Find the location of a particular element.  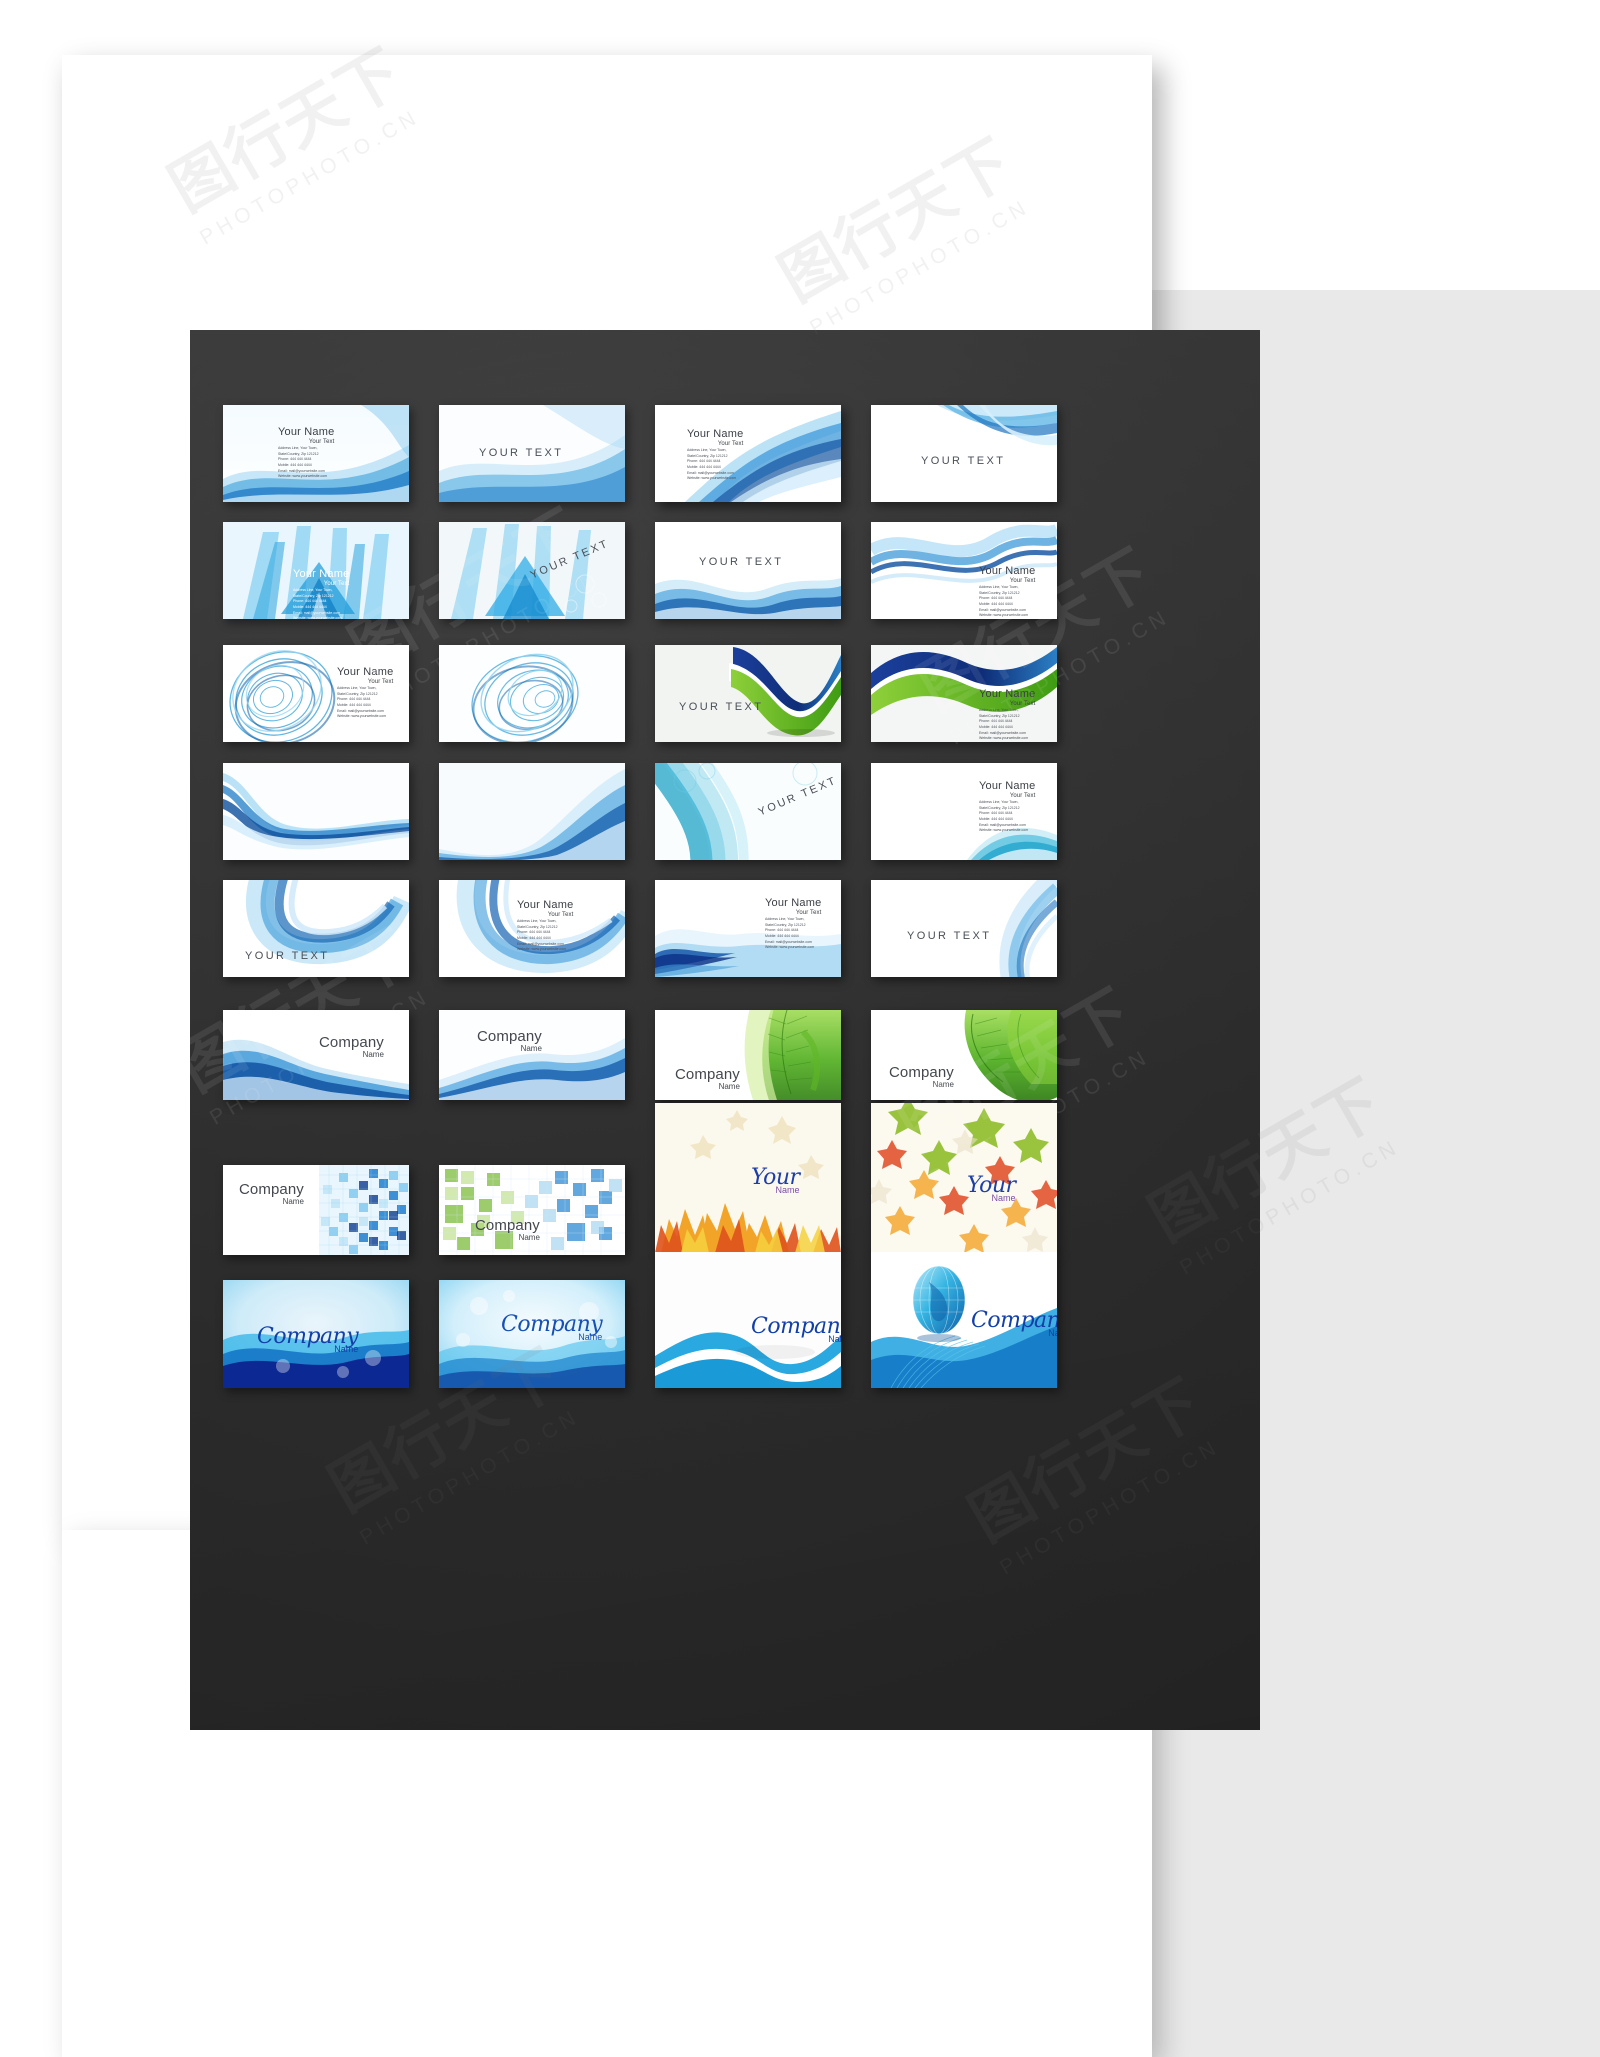

art-wave-blue-diag is located at coordinates (748, 453).